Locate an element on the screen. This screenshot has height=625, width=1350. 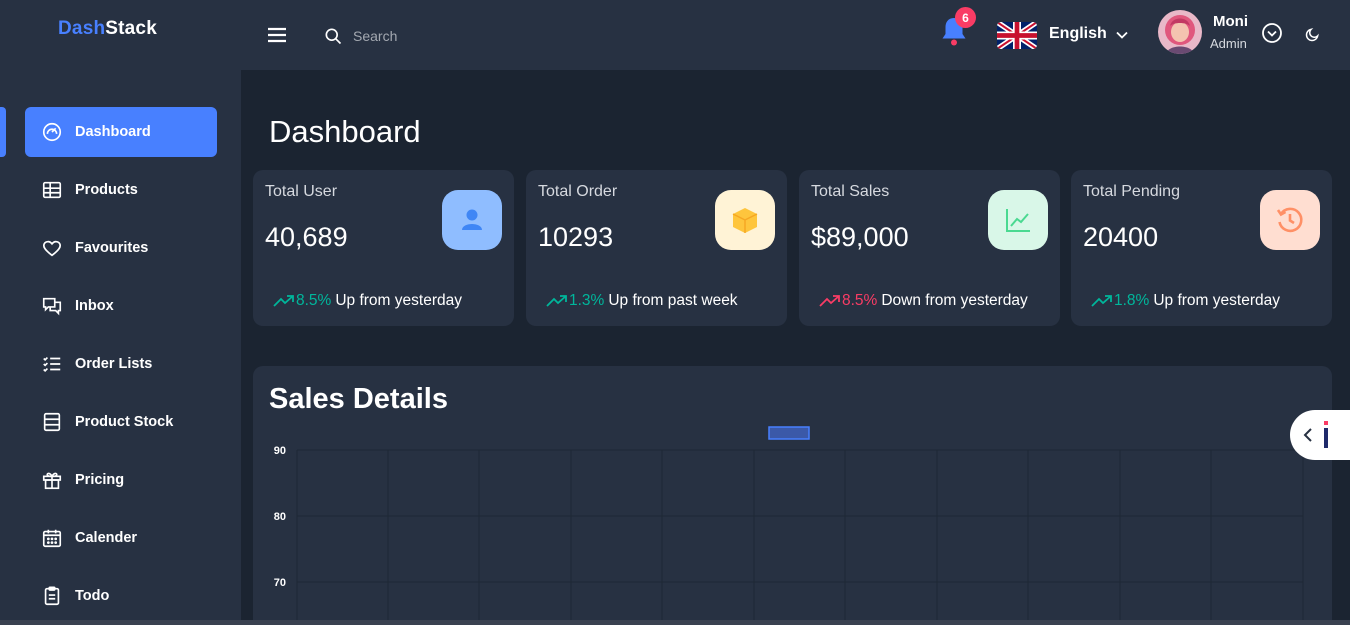
sidebar-item-label: Dashboard is located at coordinates (113, 132).